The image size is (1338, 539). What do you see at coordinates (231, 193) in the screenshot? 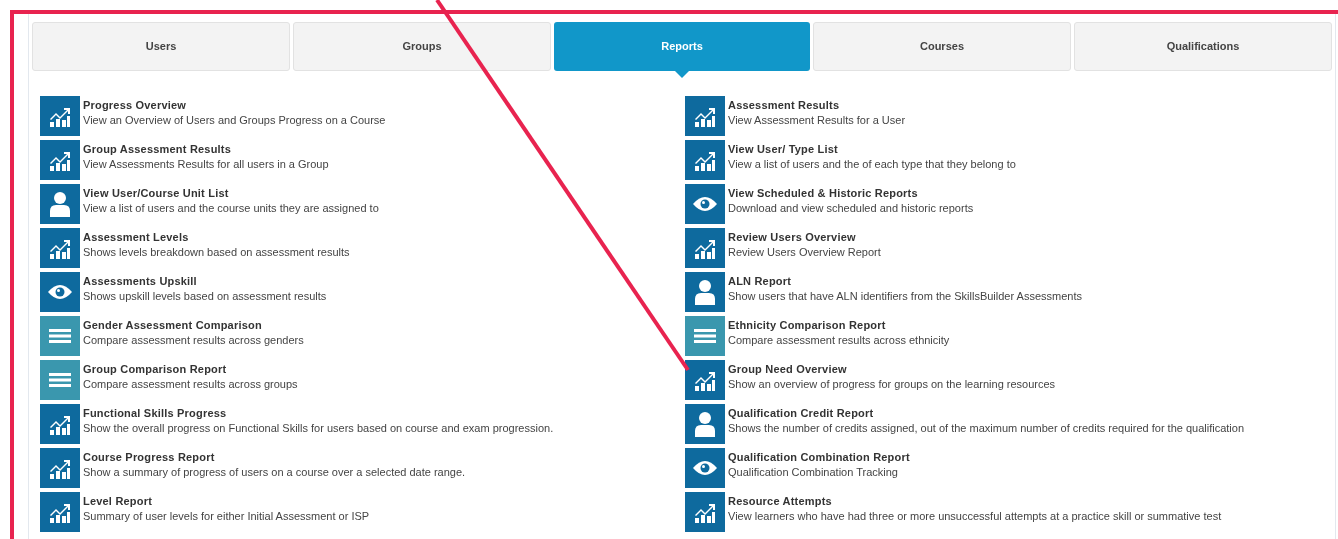
I see `report-title: View User/Course Unit List` at bounding box center [231, 193].